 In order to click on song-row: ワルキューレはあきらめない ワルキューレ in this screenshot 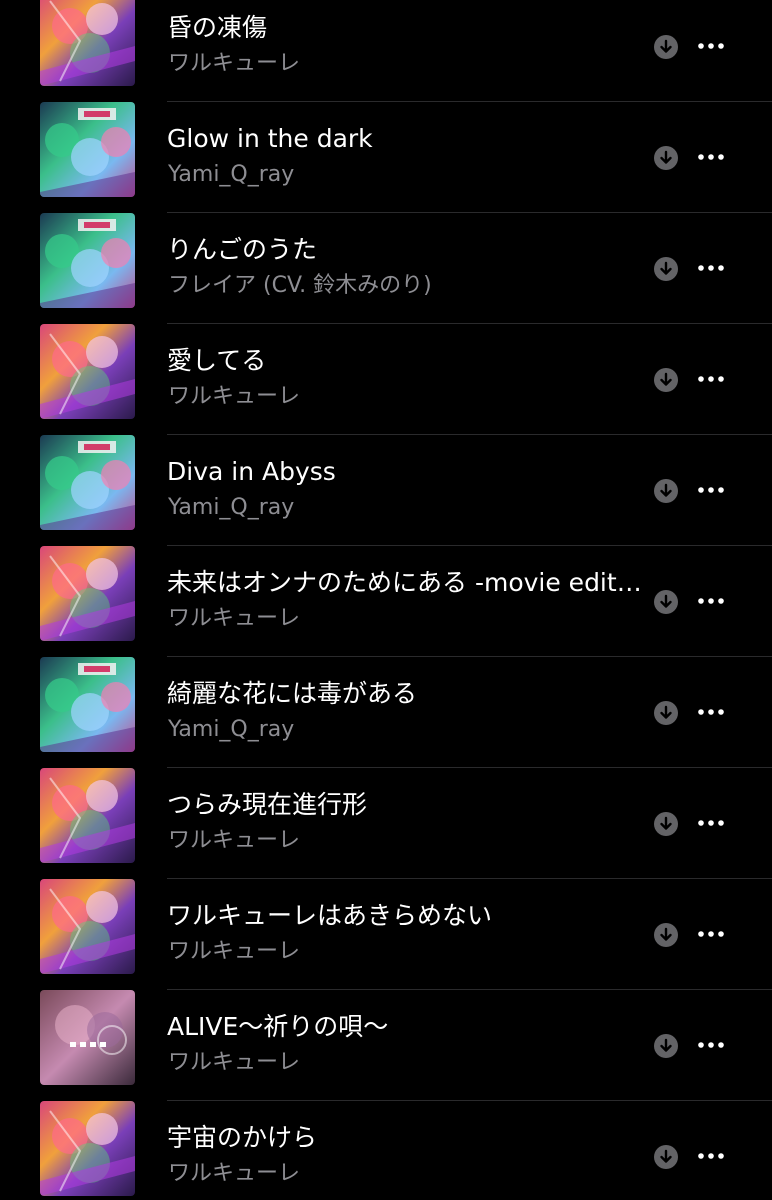, I will do `click(386, 934)`.